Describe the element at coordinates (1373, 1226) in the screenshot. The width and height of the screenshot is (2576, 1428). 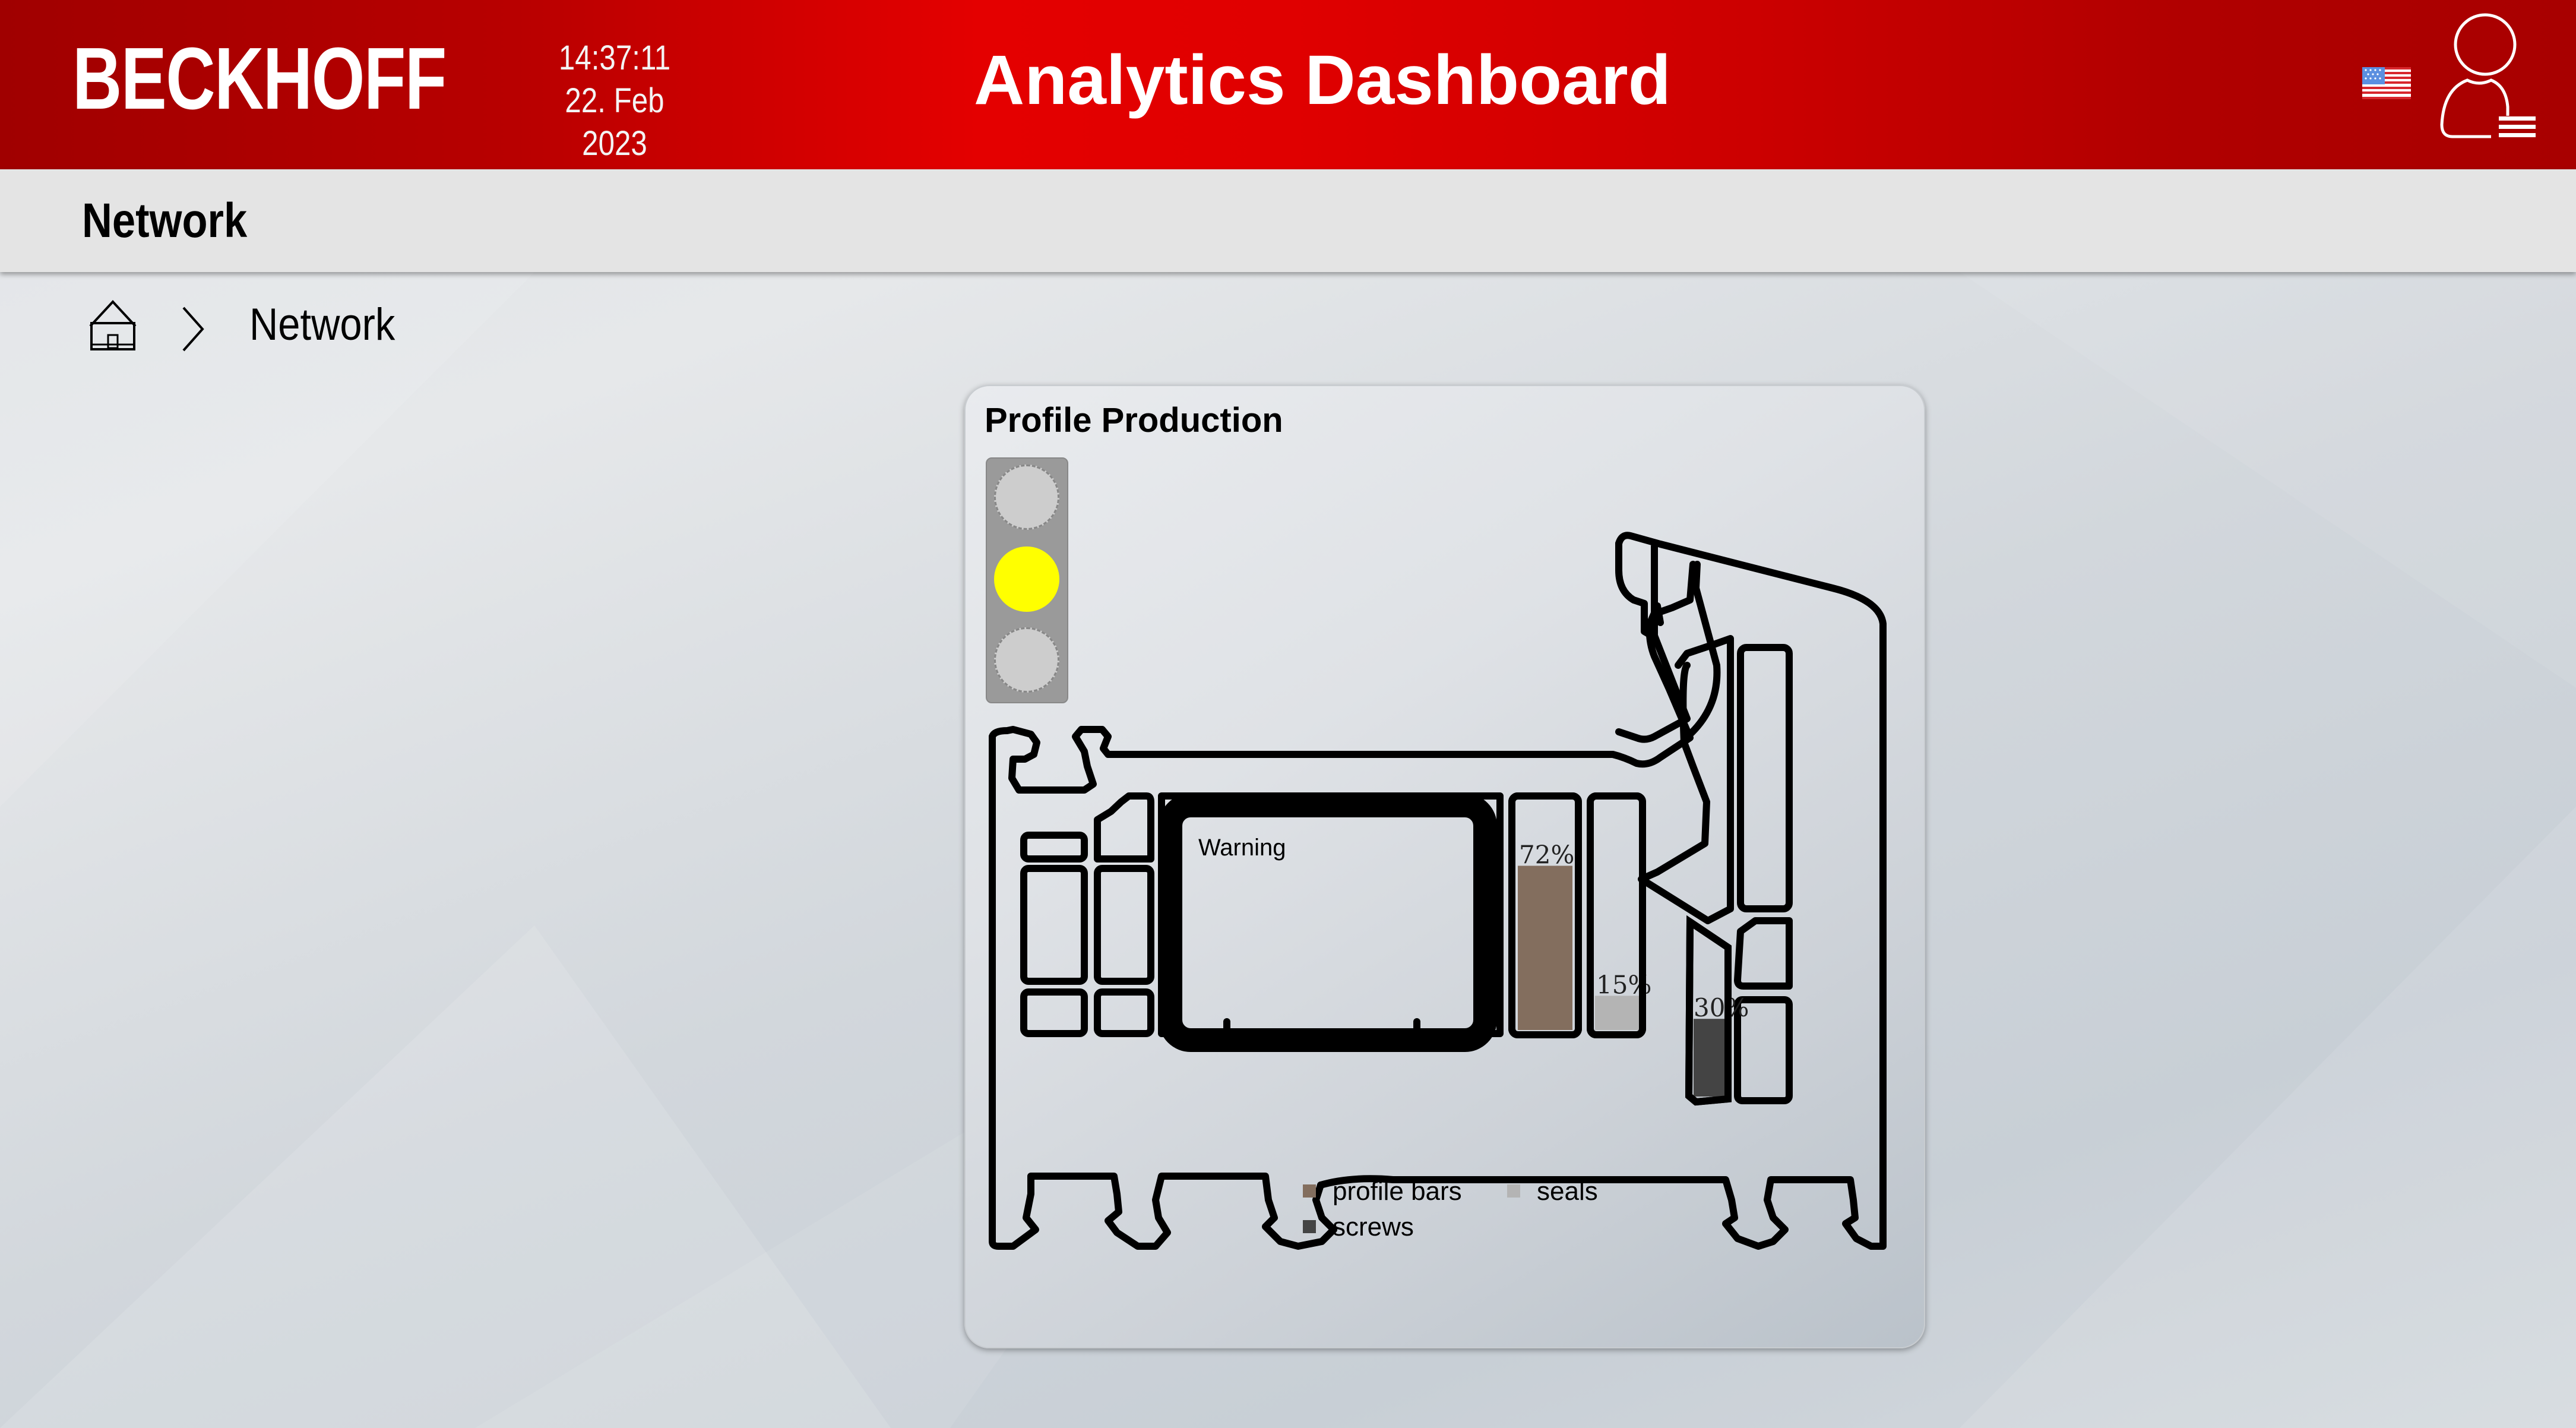
I see `legend-label-screws: screws` at that location.